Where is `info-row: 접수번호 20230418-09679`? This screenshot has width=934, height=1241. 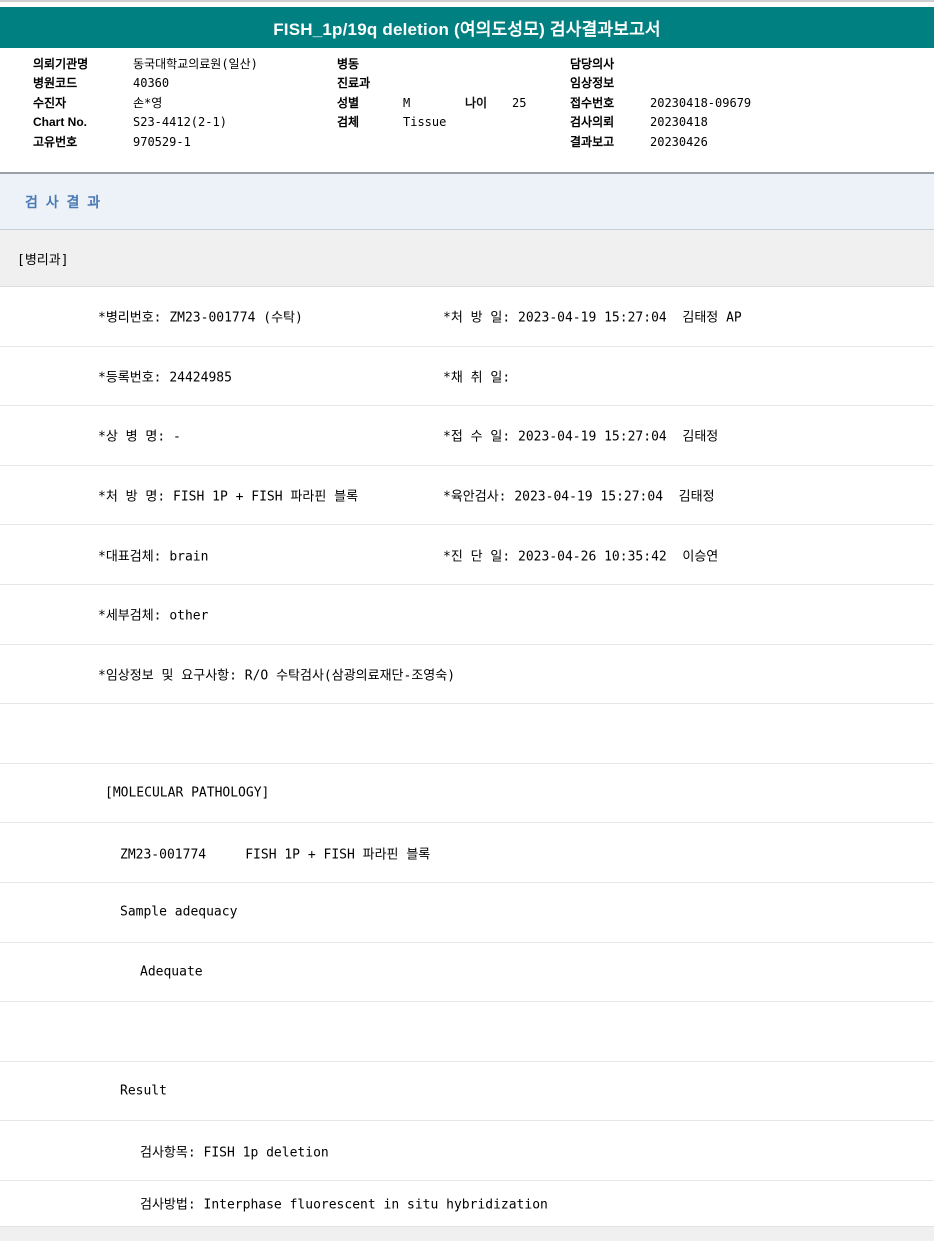
info-row: 접수번호 20230418-09679 is located at coordinates (660, 105).